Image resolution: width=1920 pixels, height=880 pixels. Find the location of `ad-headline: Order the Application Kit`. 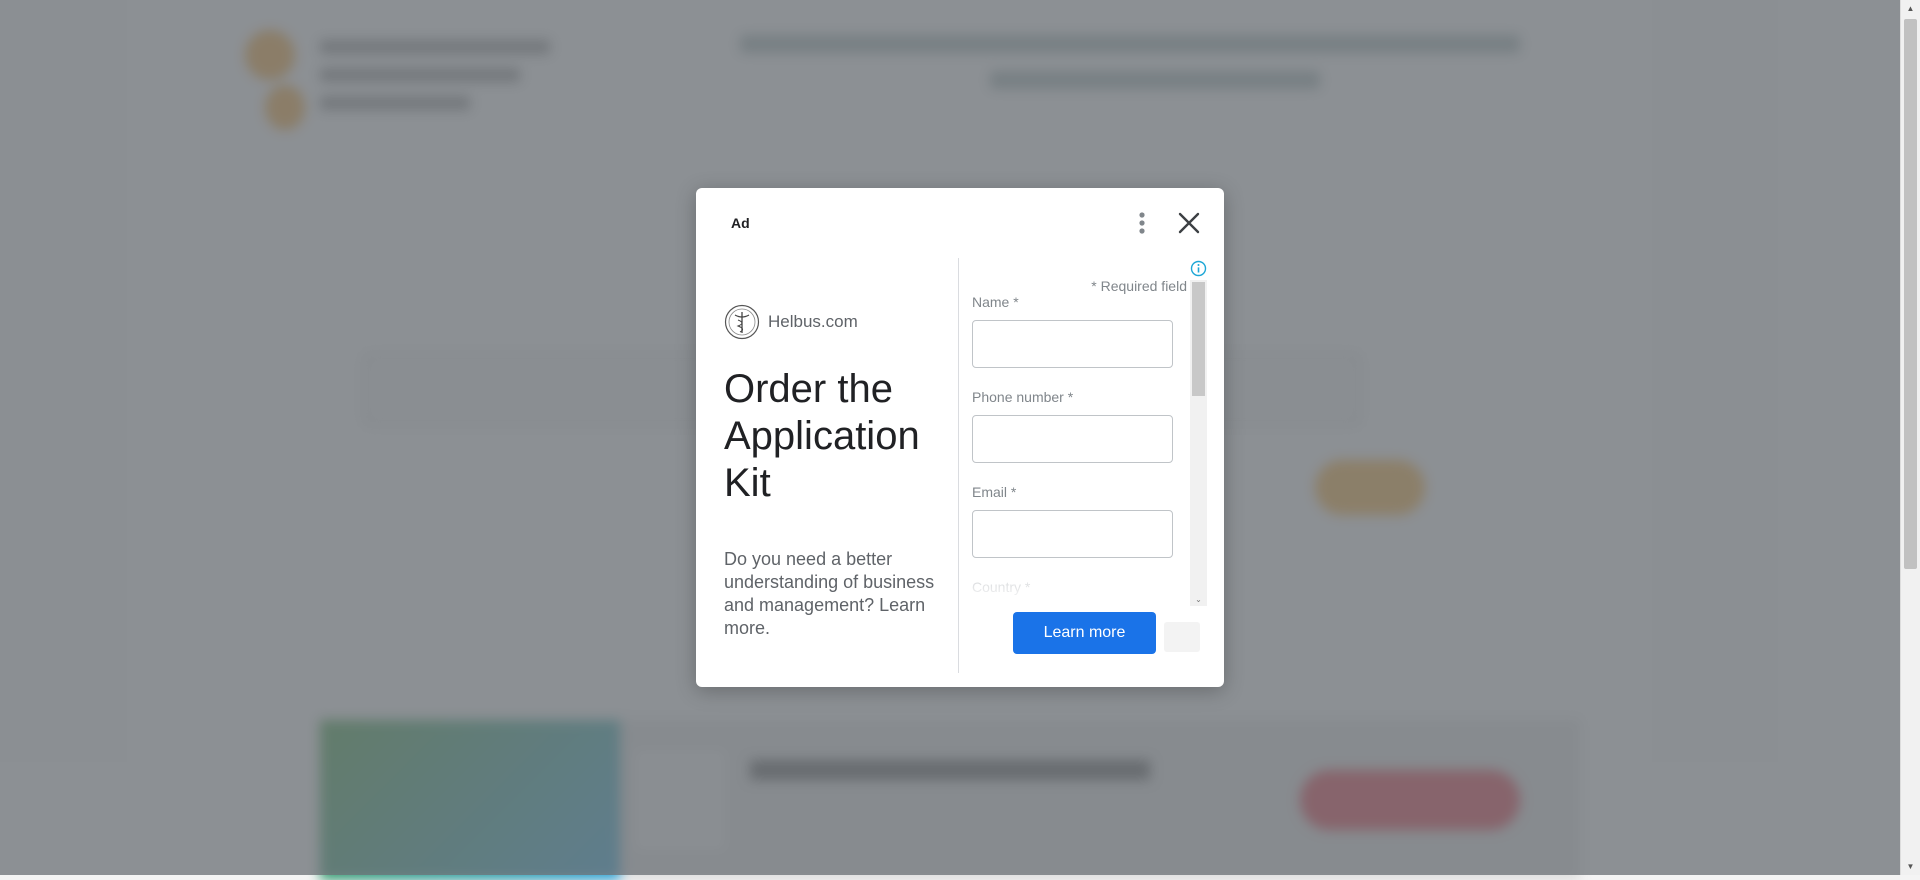

ad-headline: Order the Application Kit is located at coordinates (839, 436).